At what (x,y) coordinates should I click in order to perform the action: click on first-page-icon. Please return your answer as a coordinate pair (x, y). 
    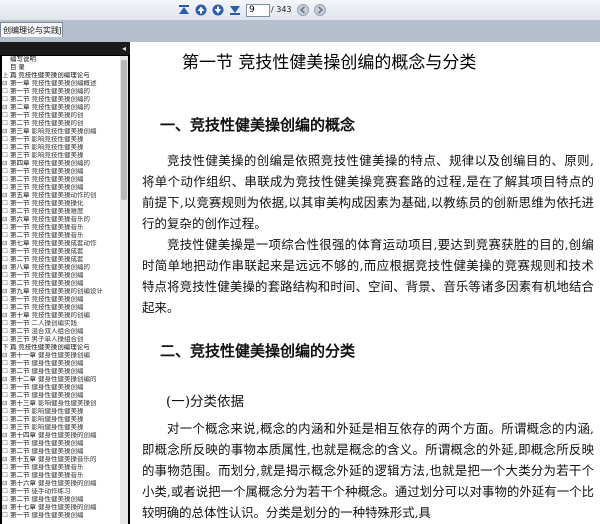
    Looking at the image, I should click on (183, 9).